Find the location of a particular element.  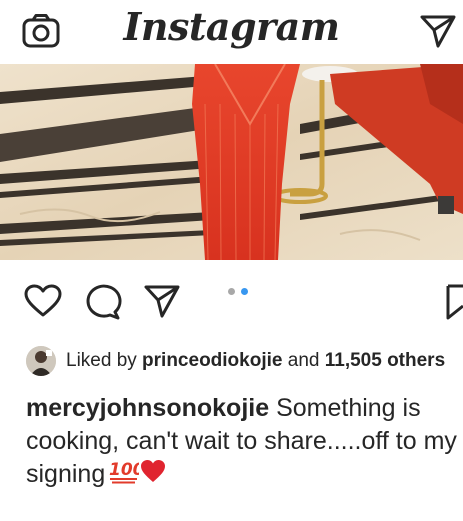

bookmark-icon is located at coordinates (454, 304).